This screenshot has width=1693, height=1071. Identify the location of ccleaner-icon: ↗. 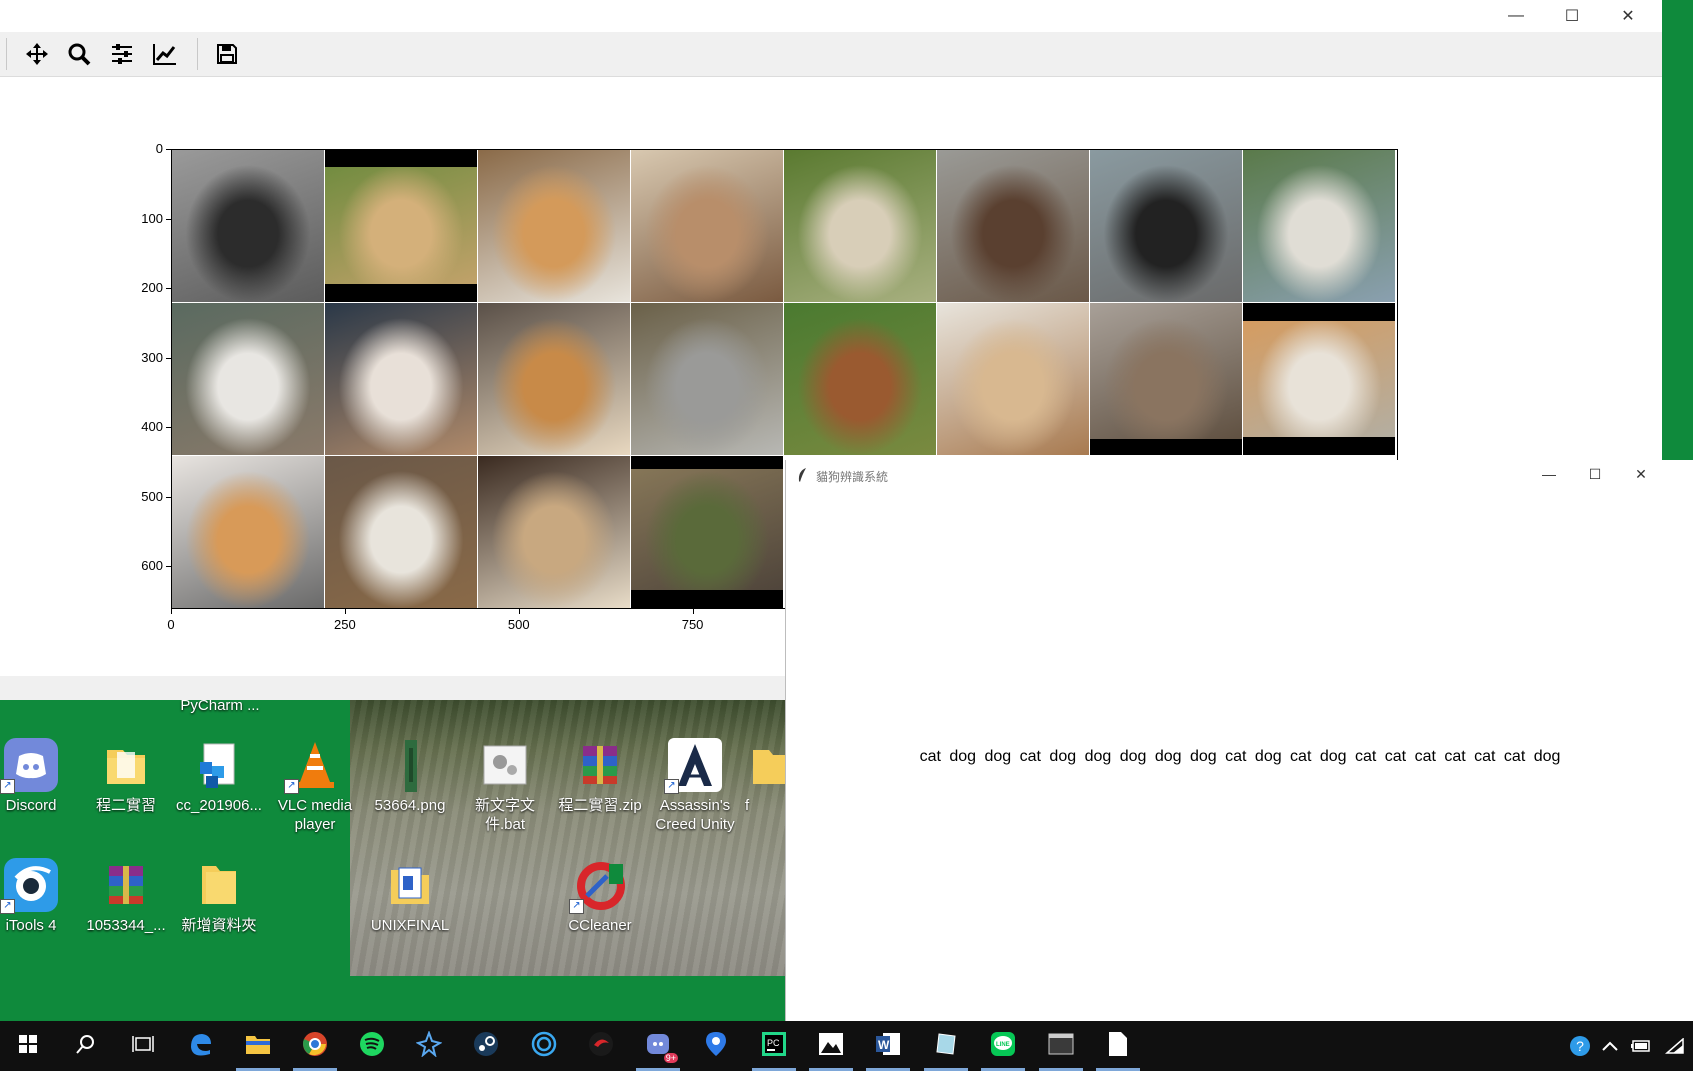
(598, 886).